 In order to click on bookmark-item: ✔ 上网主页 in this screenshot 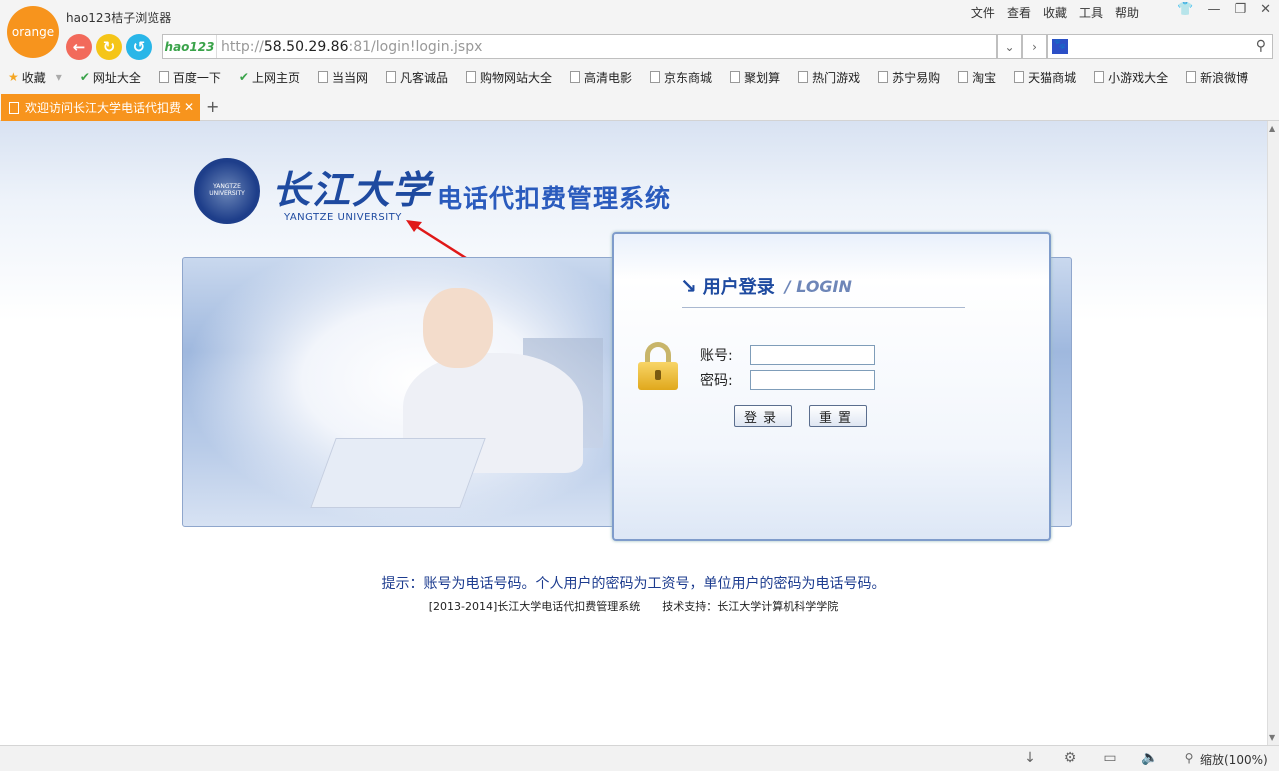, I will do `click(269, 77)`.